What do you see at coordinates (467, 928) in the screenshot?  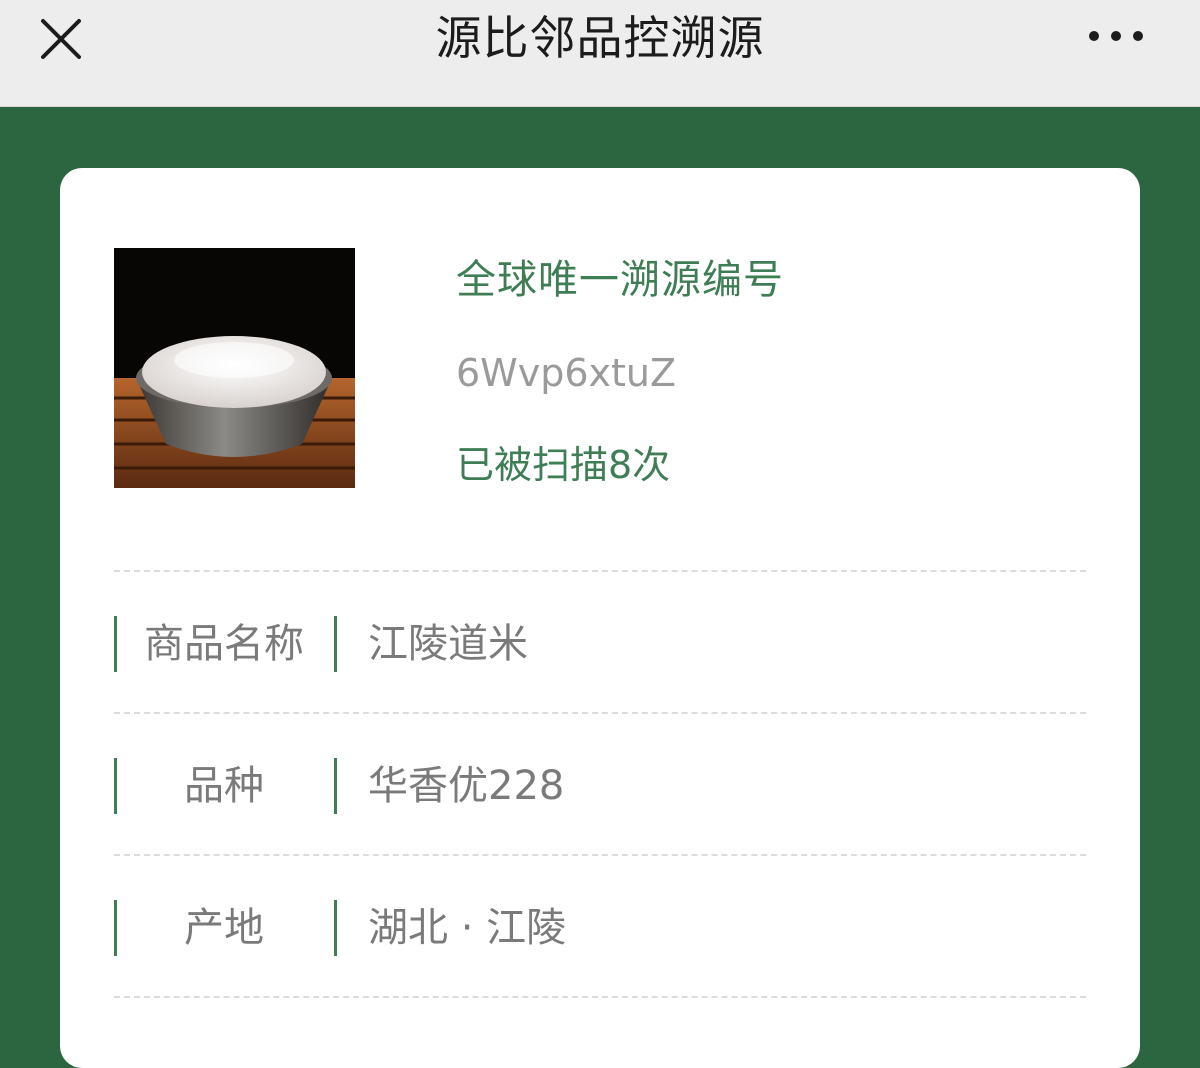 I see `detail-value: 湖北 · 江陵` at bounding box center [467, 928].